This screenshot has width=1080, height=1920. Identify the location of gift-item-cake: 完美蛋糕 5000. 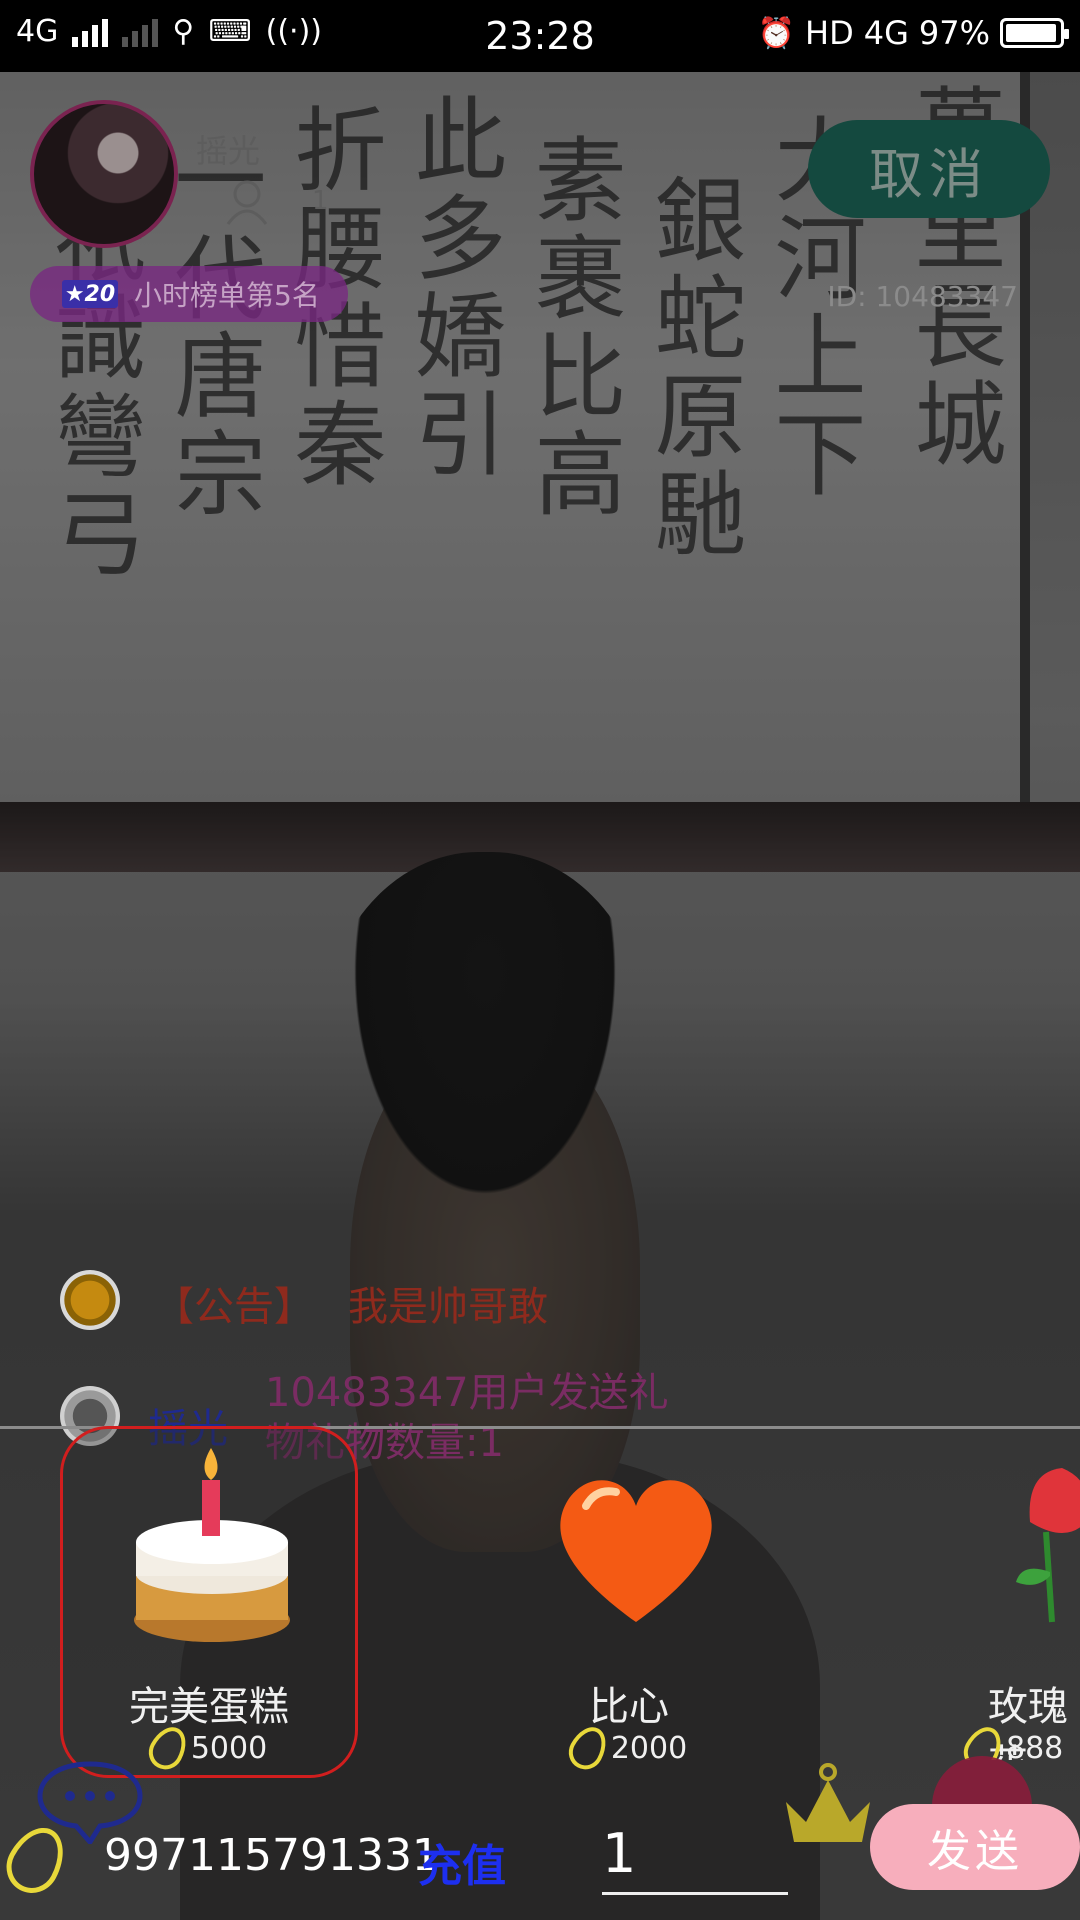
(209, 1603).